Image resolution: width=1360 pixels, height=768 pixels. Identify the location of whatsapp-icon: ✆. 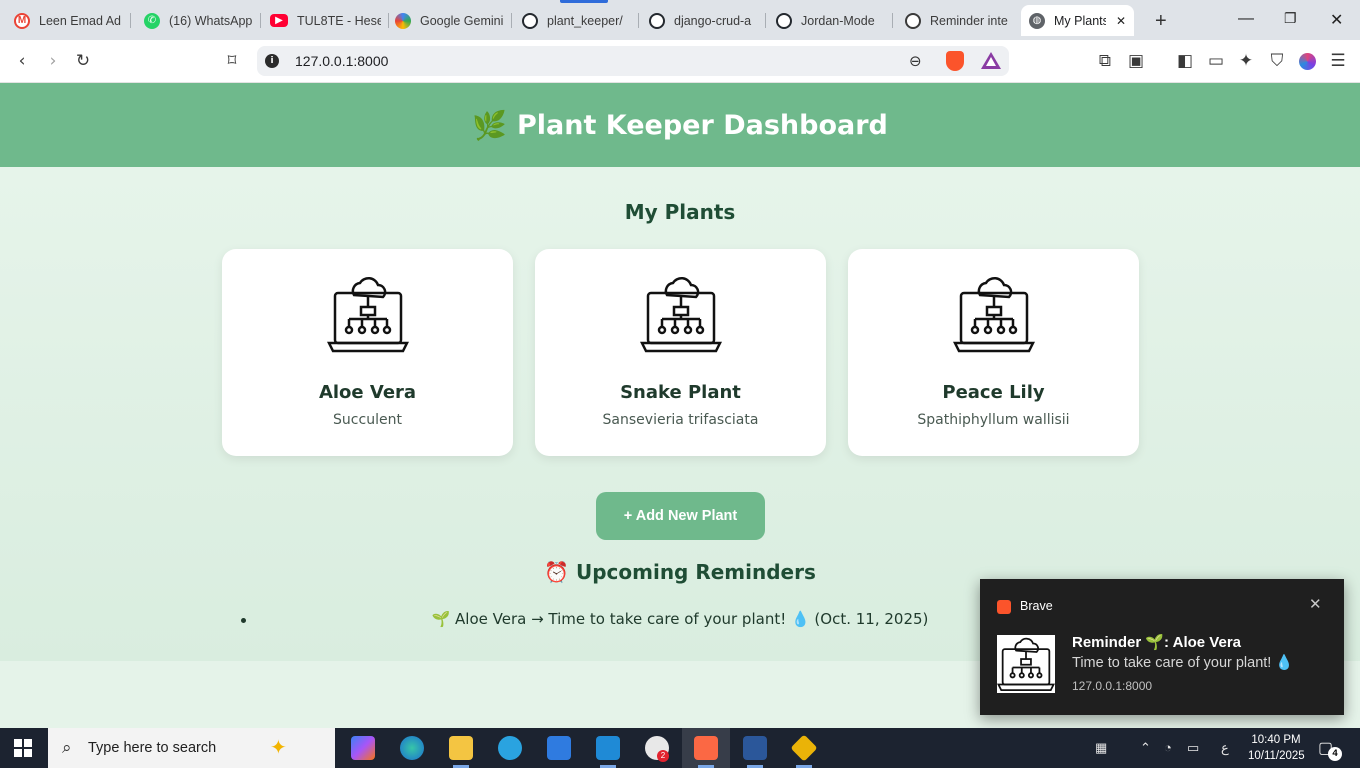
(152, 20).